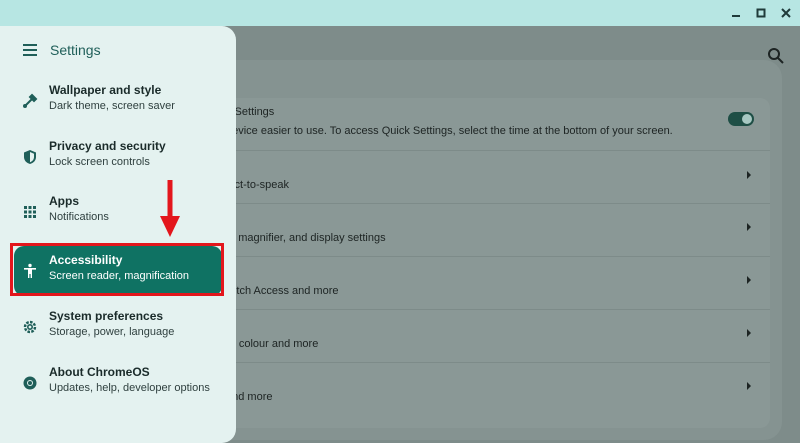  I want to click on close-button, so click(786, 13).